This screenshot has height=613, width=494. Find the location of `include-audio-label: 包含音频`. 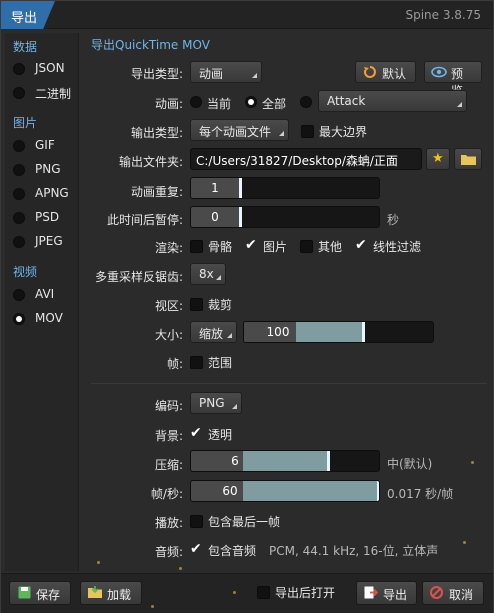

include-audio-label: 包含音频 is located at coordinates (232, 551).